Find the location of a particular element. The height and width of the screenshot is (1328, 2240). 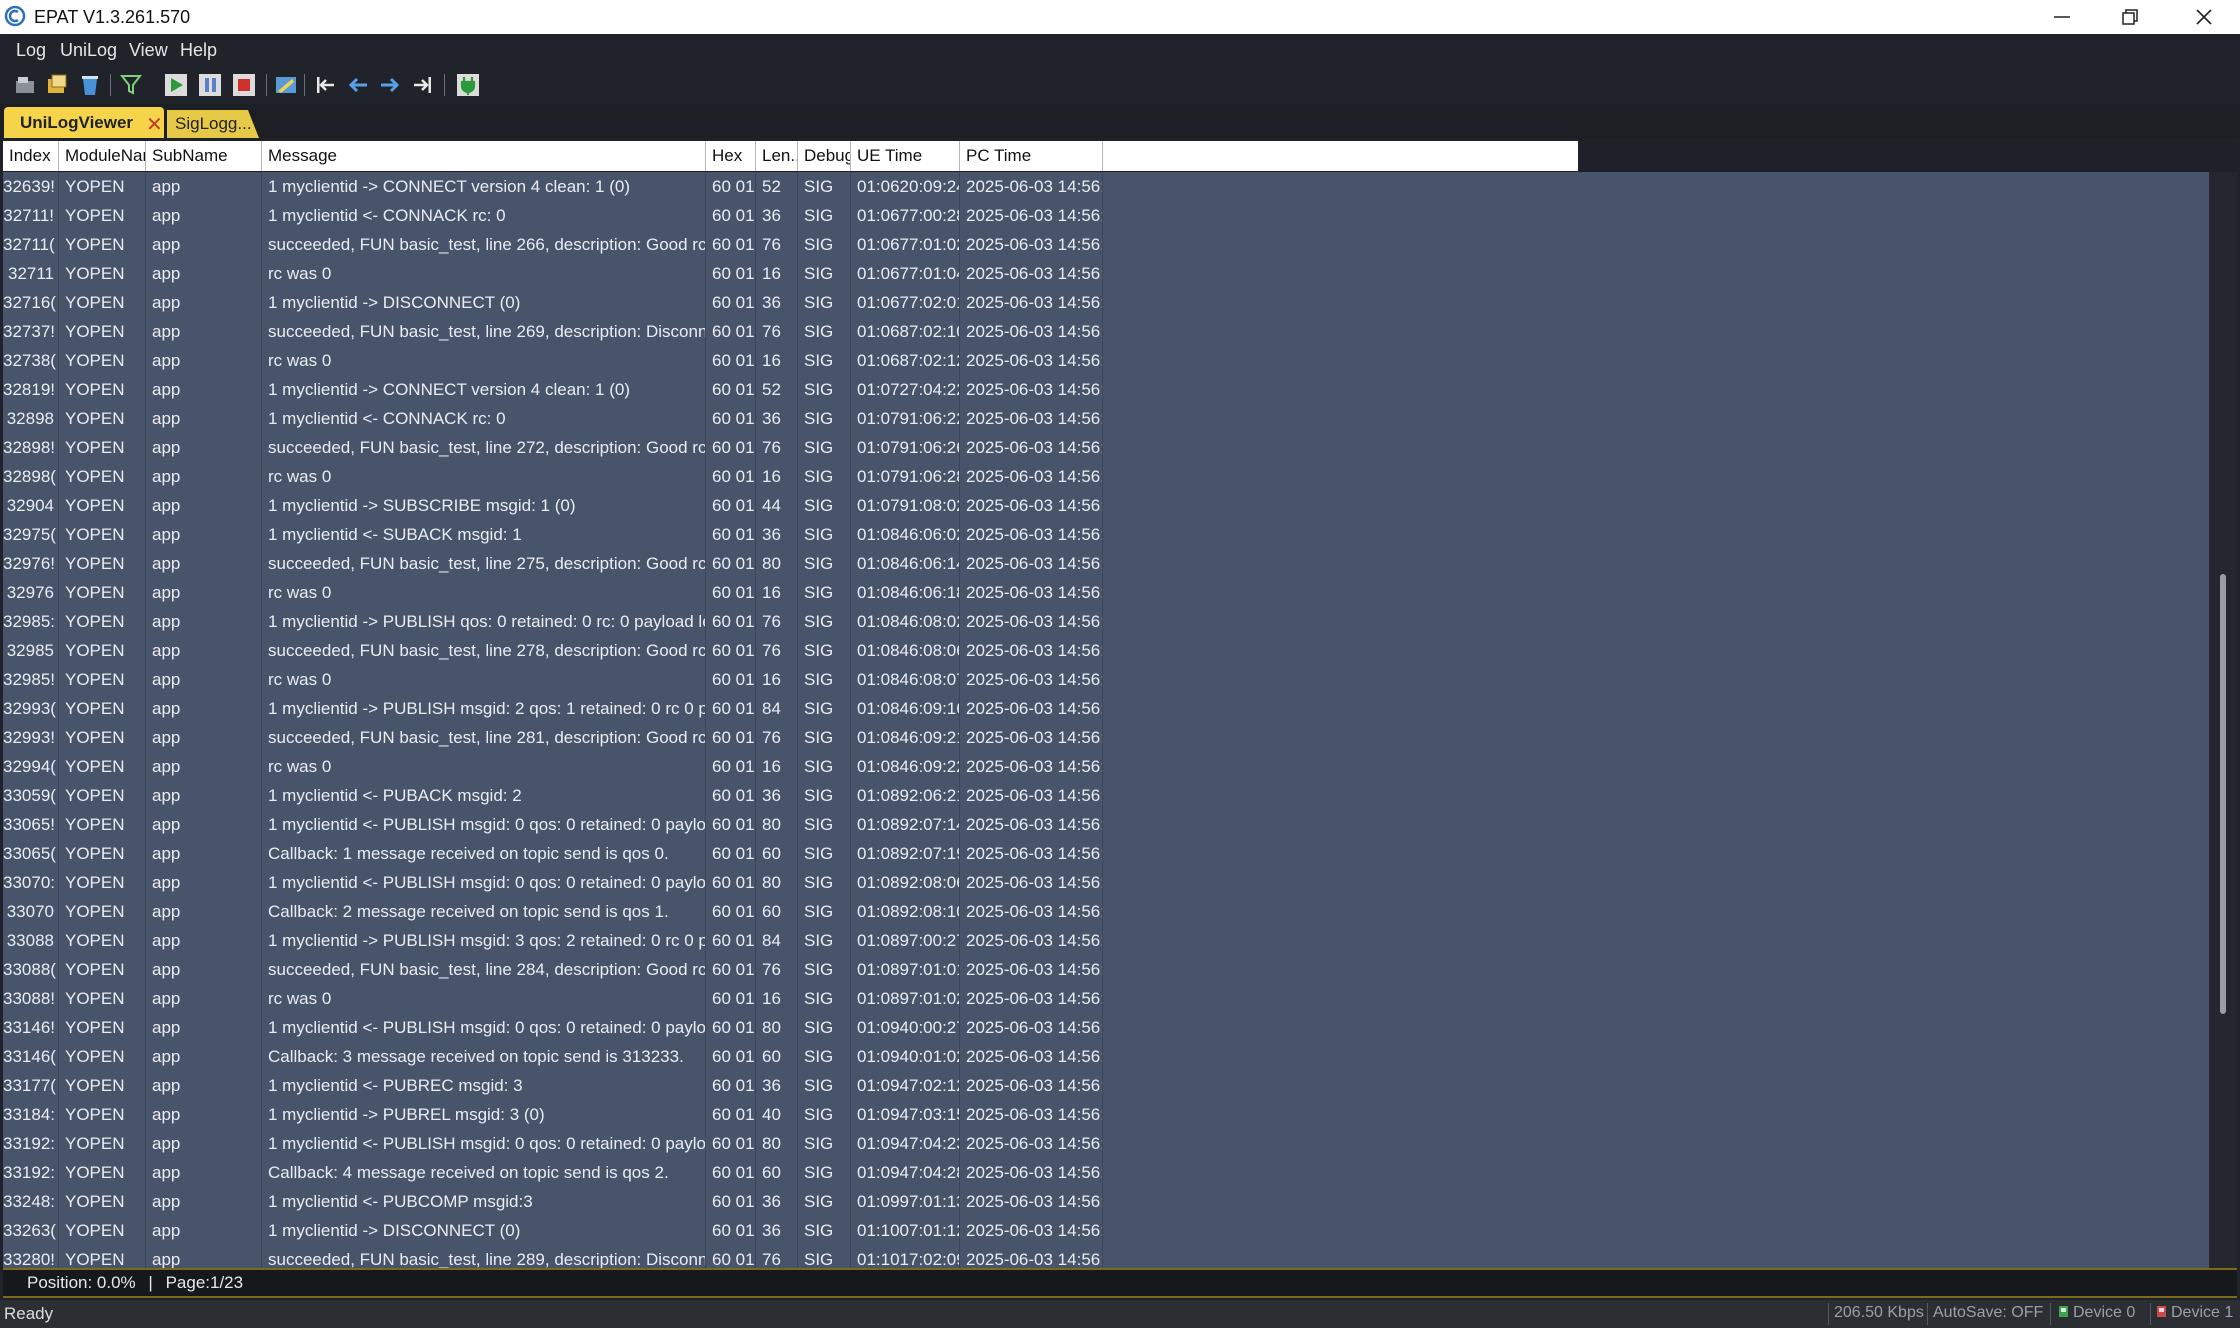

device-1-status: Device 1 is located at coordinates (2194, 1313).